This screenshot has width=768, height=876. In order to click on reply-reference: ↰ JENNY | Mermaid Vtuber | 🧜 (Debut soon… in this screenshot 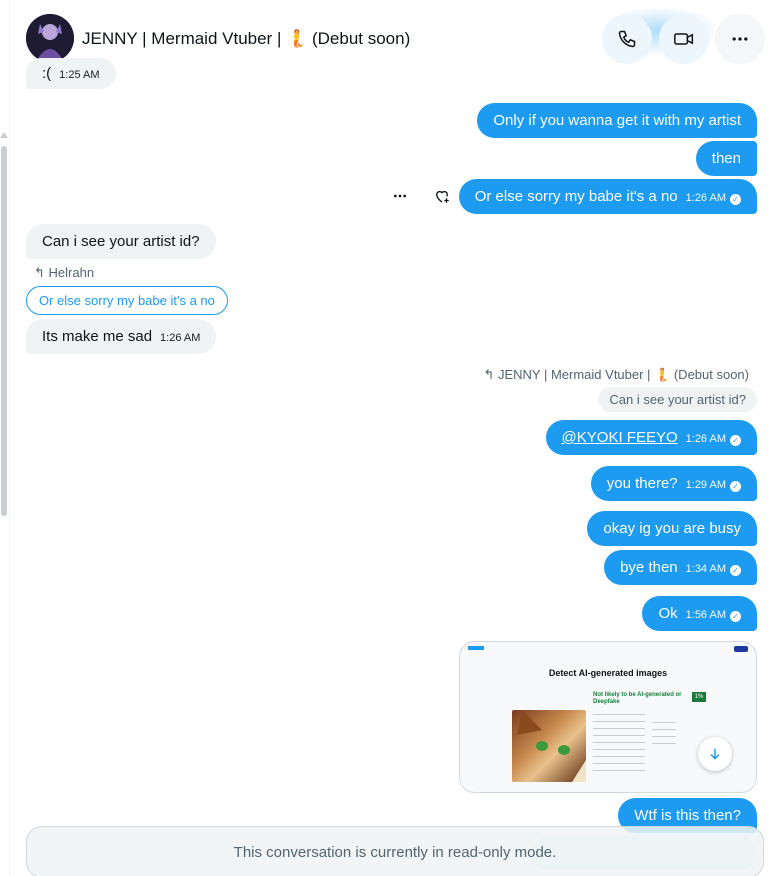, I will do `click(616, 375)`.